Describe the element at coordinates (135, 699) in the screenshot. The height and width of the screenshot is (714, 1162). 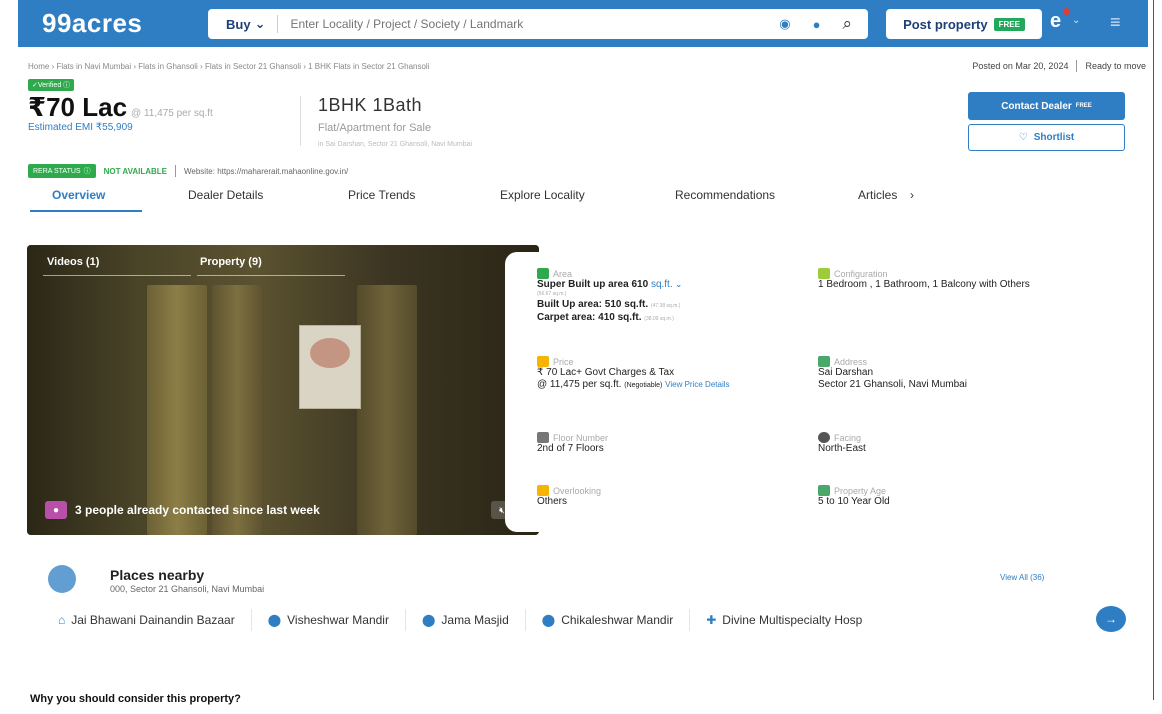
I see `why-consider-heading: Why you should consider this property?` at that location.